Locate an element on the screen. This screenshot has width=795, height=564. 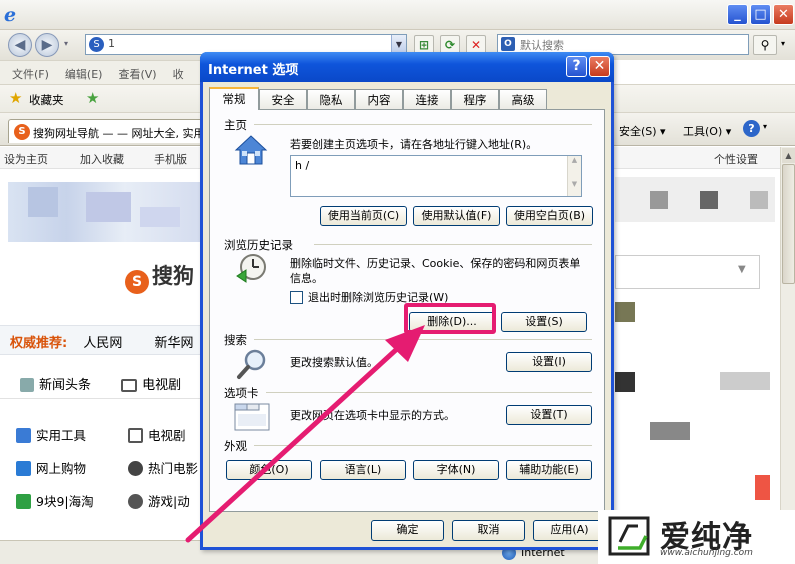
category-item: 电视剧 is located at coordinates (157, 434).